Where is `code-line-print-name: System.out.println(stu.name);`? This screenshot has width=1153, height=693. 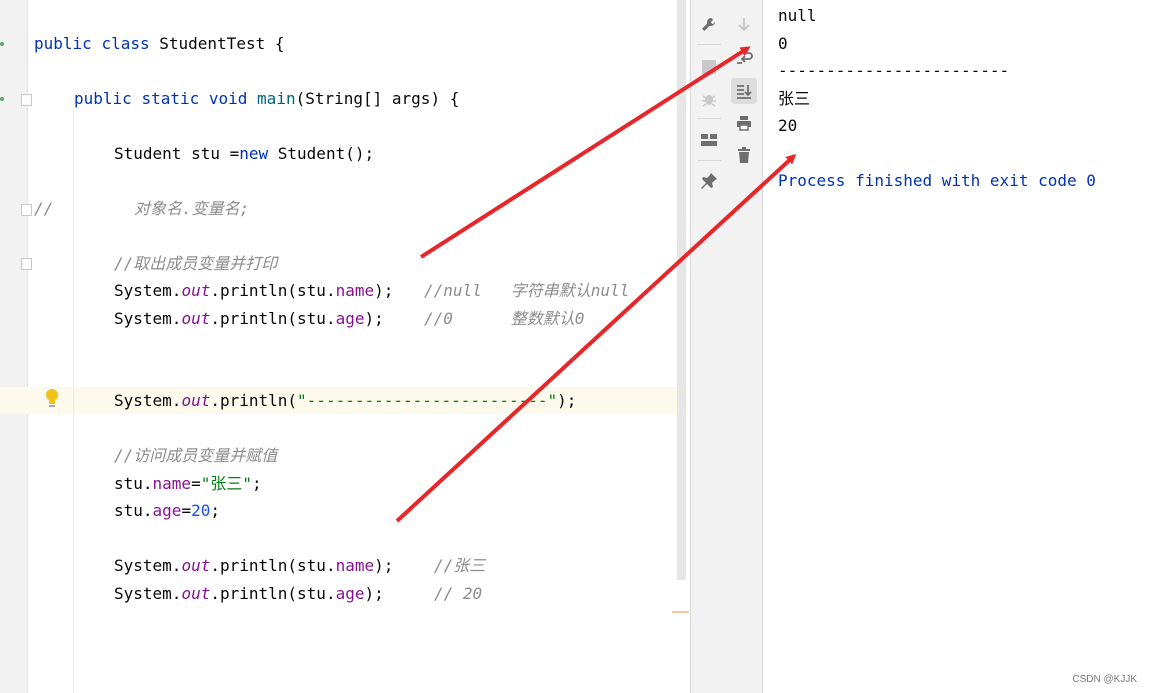
code-line-print-name: System.out.println(stu.name); is located at coordinates (253, 291).